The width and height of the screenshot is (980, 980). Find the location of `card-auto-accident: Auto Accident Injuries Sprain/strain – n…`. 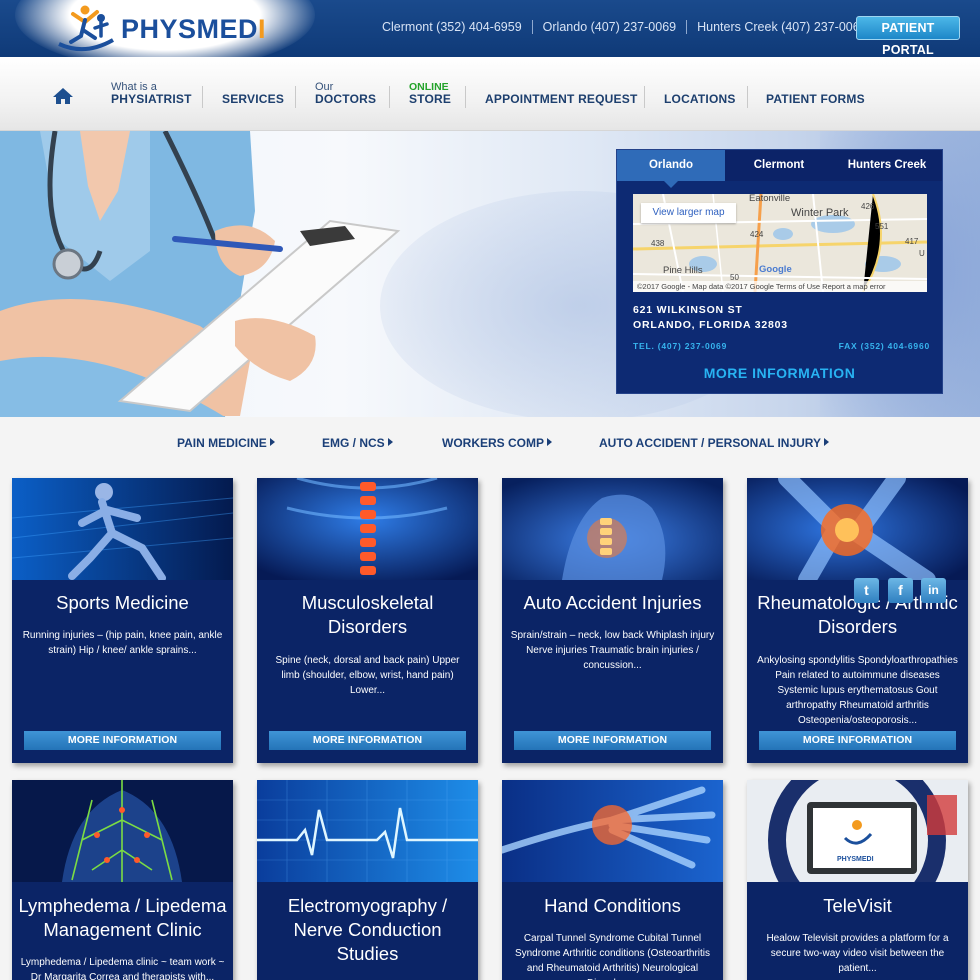

card-auto-accident: Auto Accident Injuries Sprain/strain – n… is located at coordinates (612, 620).